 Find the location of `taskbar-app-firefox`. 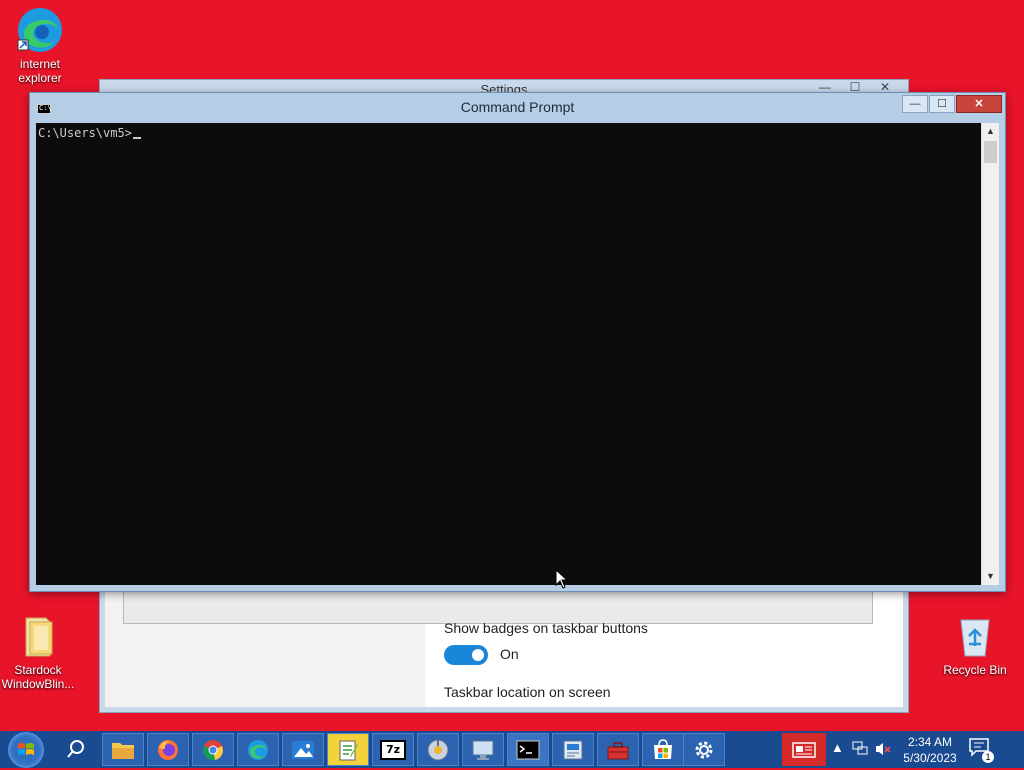

taskbar-app-firefox is located at coordinates (168, 749).